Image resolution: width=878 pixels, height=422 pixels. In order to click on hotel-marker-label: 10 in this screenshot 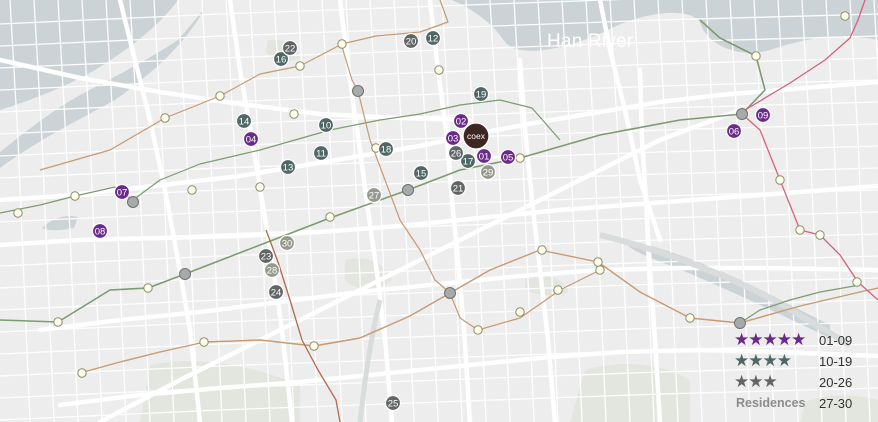, I will do `click(326, 126)`.